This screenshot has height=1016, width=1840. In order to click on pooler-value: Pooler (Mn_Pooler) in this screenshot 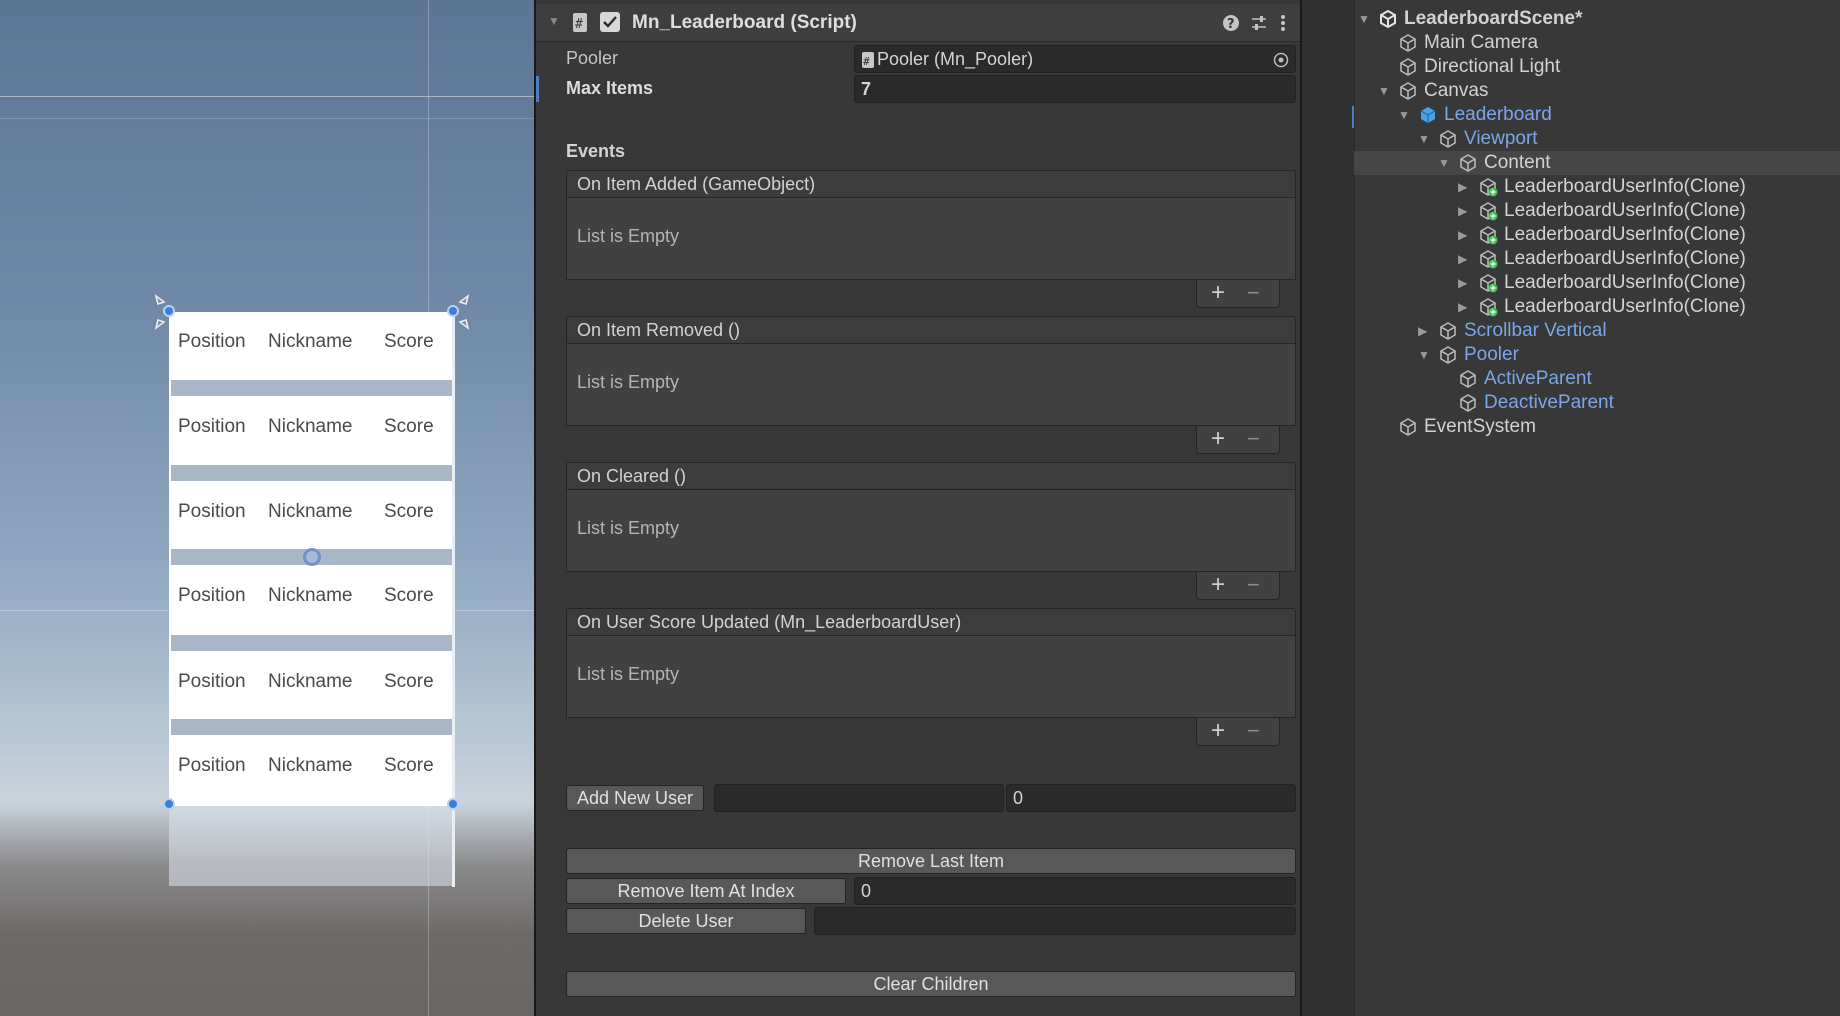, I will do `click(955, 59)`.